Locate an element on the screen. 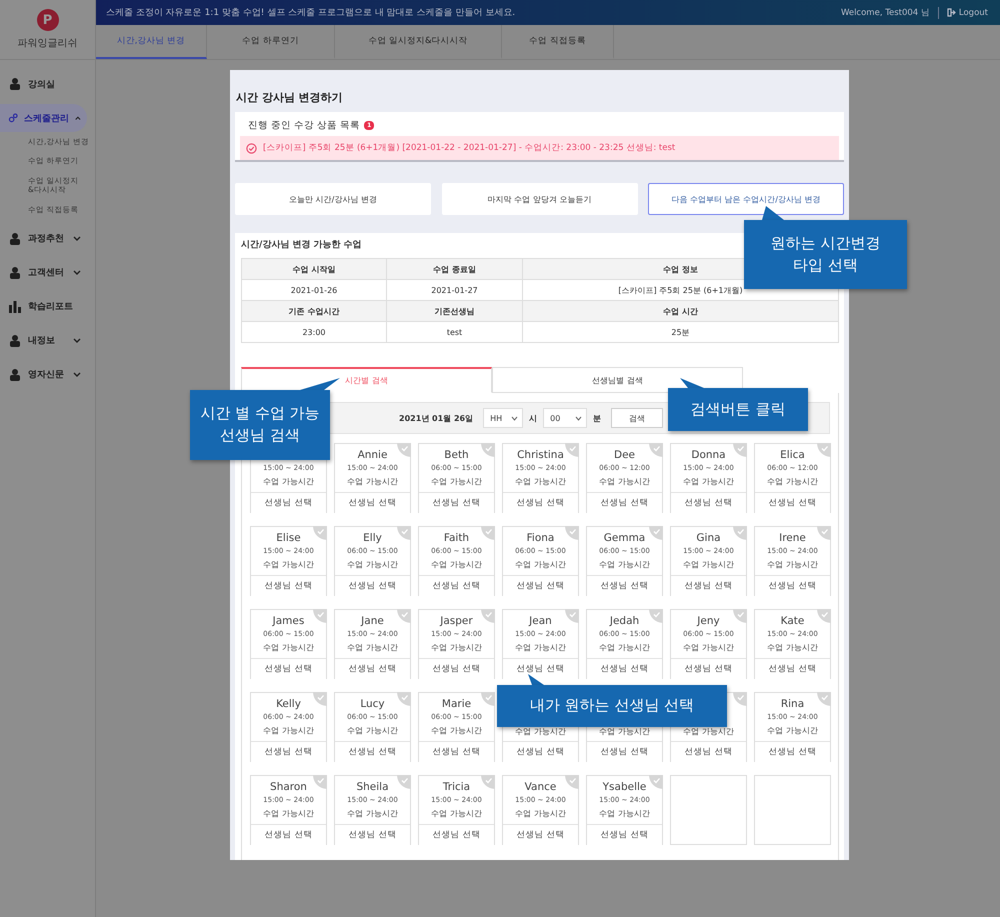  teacher-name: Gina is located at coordinates (708, 538).